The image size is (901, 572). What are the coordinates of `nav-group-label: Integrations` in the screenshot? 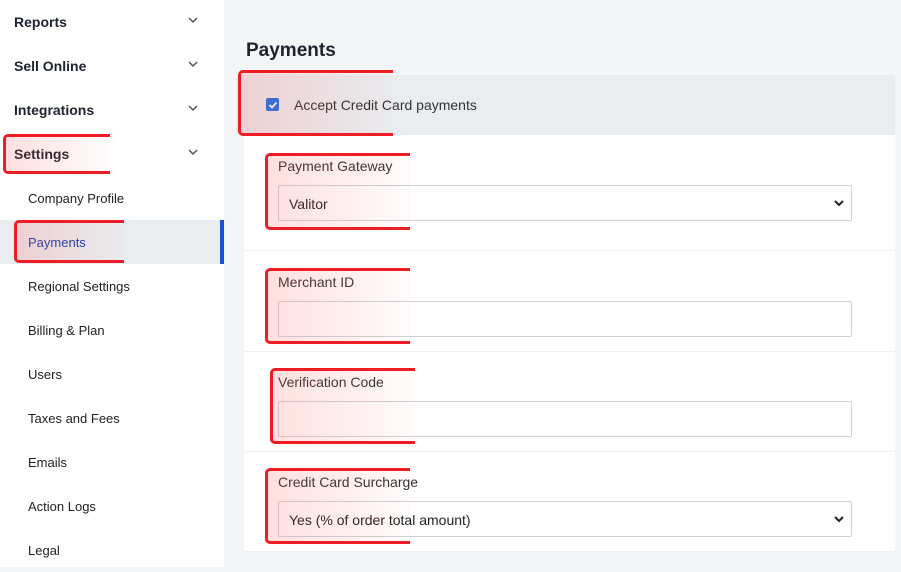 It's located at (54, 110).